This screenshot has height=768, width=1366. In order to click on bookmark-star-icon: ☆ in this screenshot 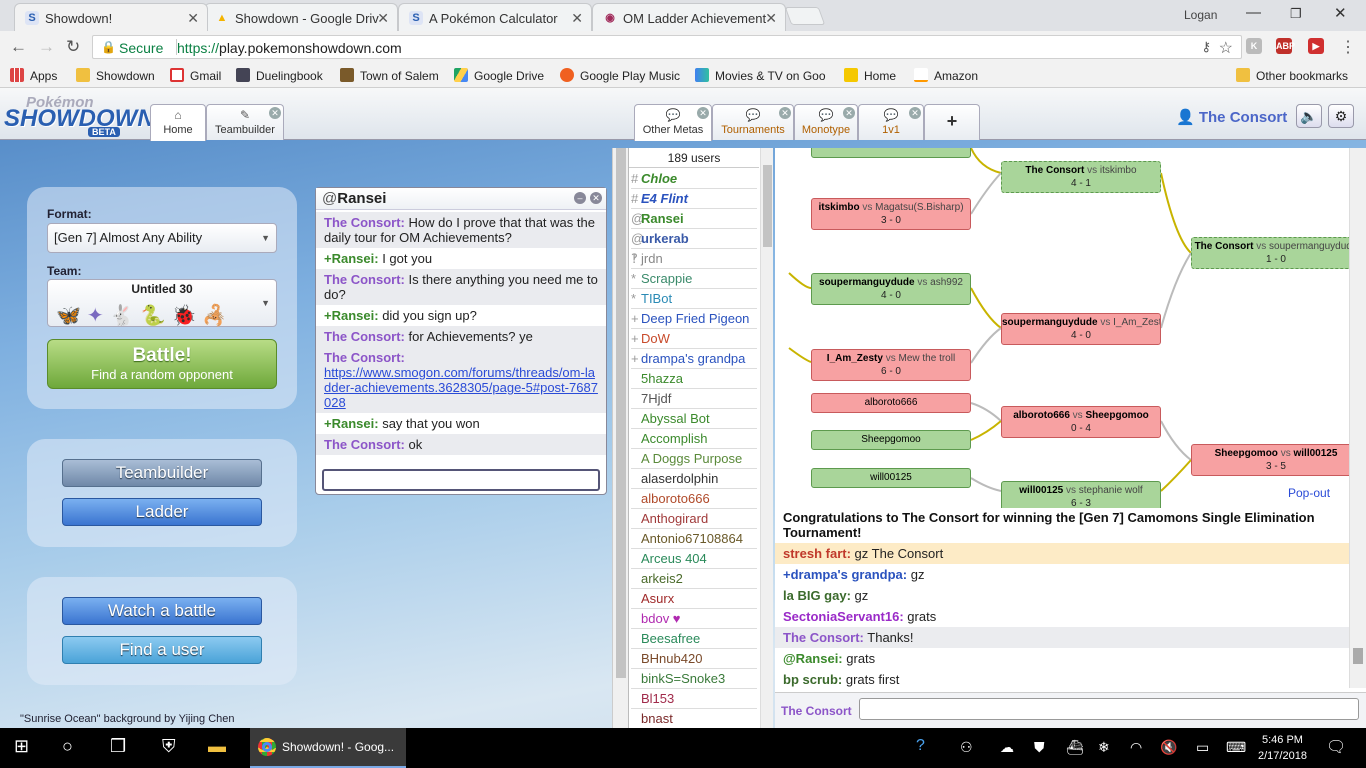, I will do `click(1226, 48)`.